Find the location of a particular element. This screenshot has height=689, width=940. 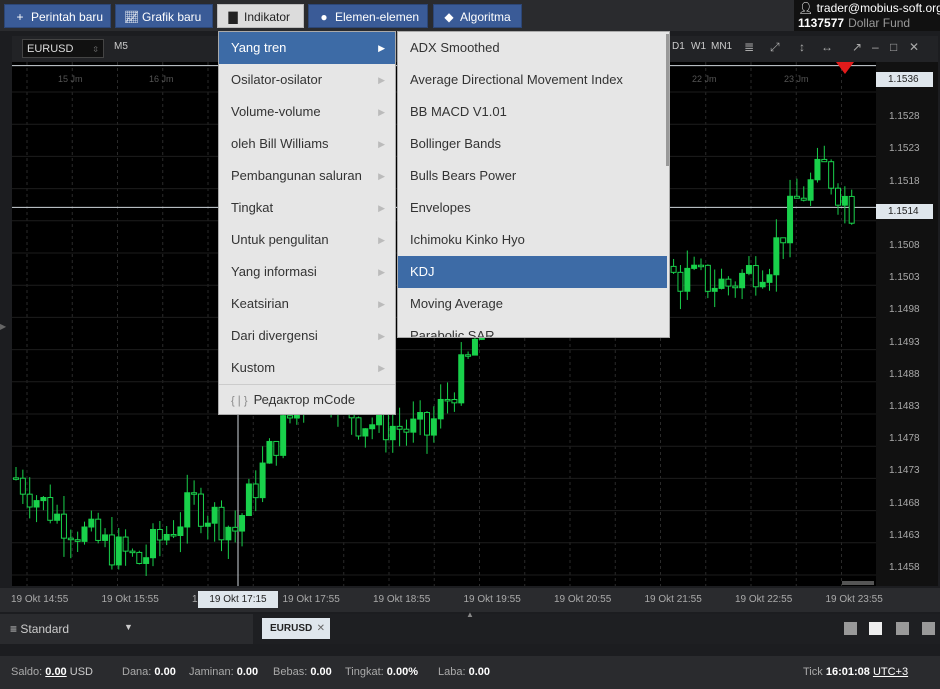

collapse-icon: ▲ is located at coordinates (470, 614).